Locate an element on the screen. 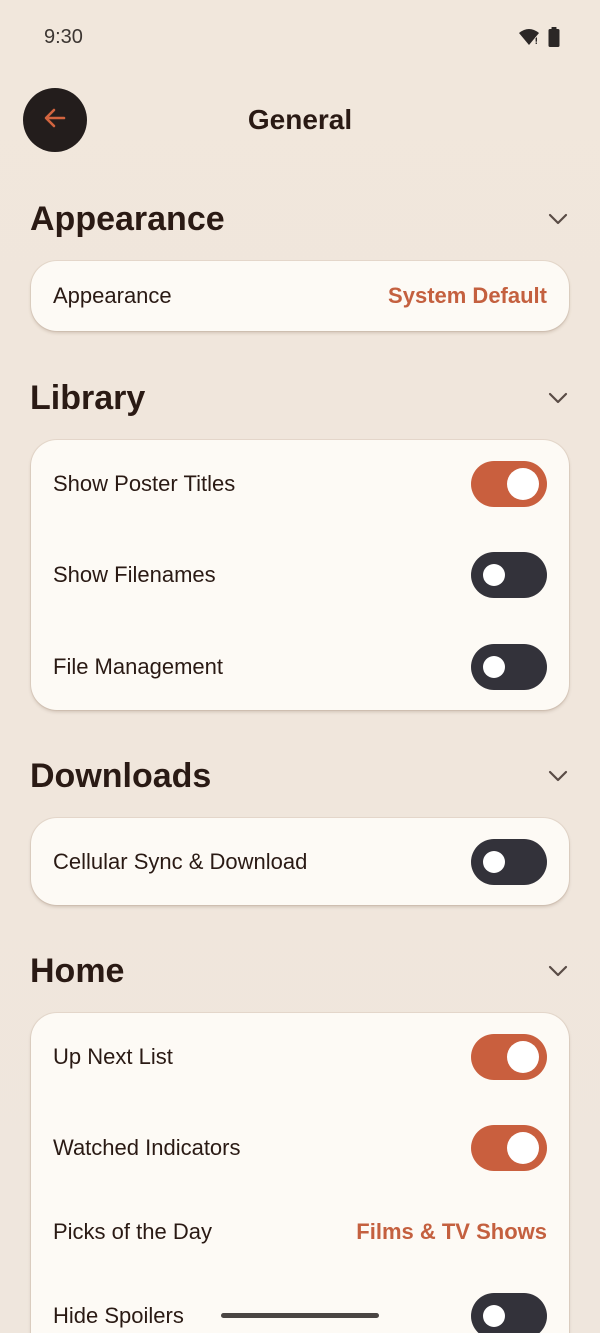 The image size is (600, 1333). appearance-card: Appearance System Default is located at coordinates (300, 296).